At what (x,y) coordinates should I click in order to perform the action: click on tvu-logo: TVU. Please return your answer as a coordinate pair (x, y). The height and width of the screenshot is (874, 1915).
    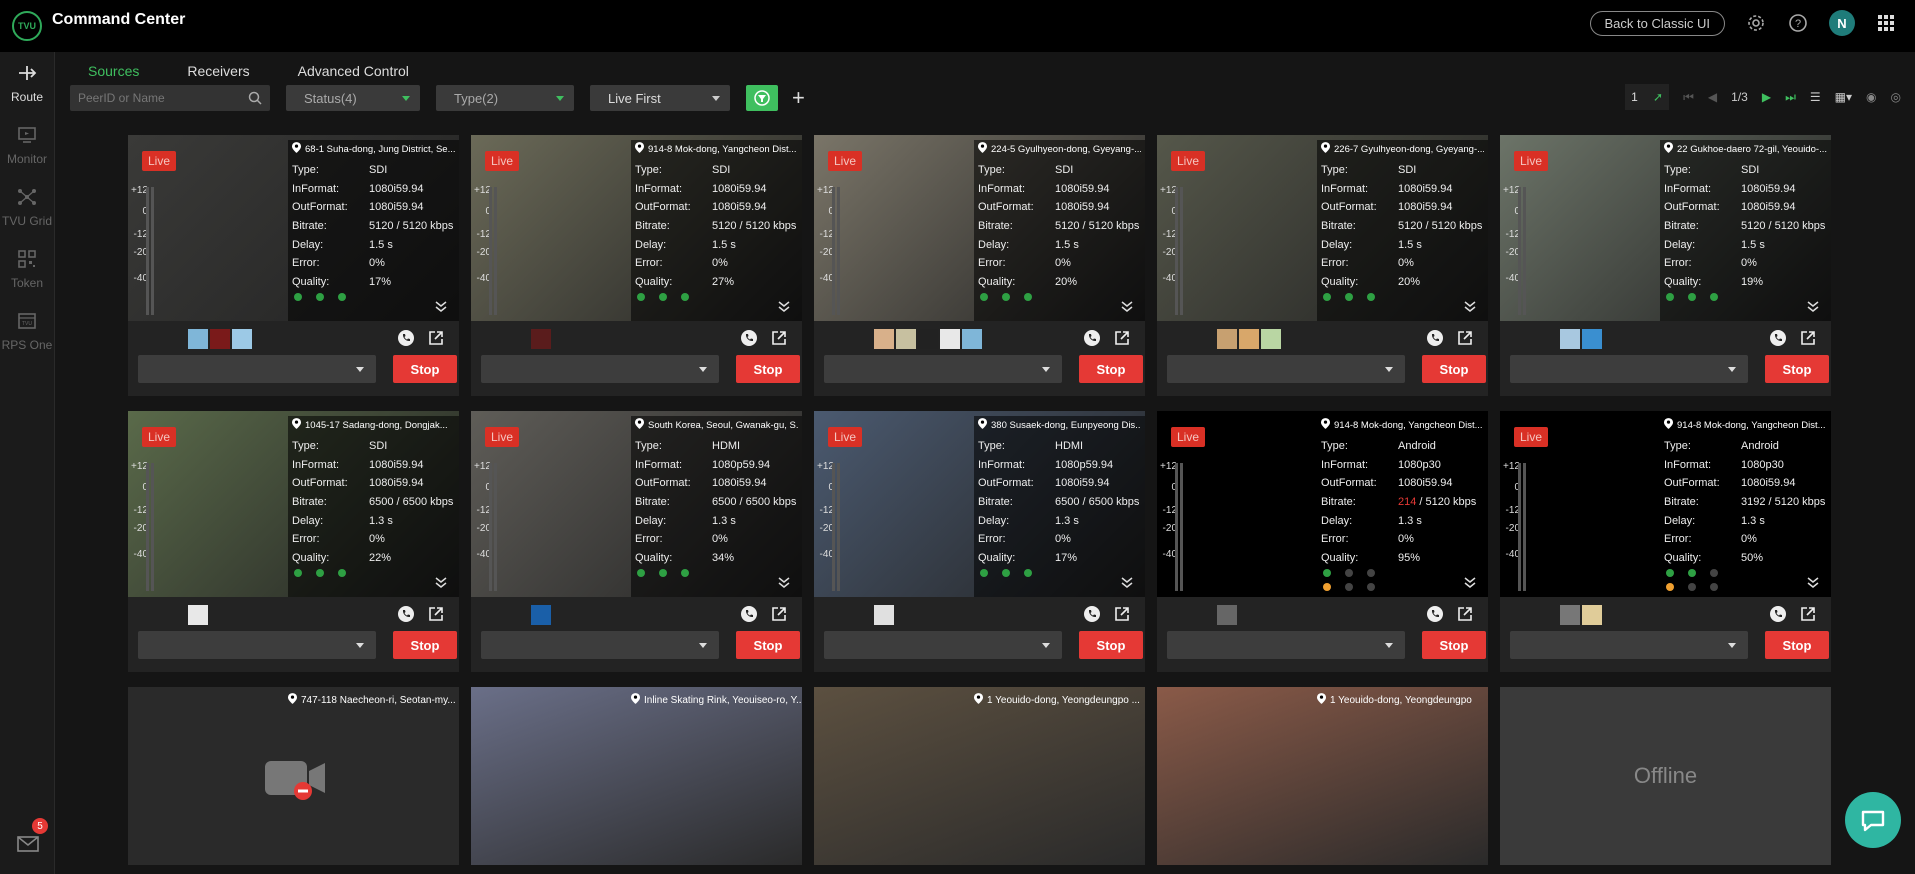
    Looking at the image, I should click on (27, 26).